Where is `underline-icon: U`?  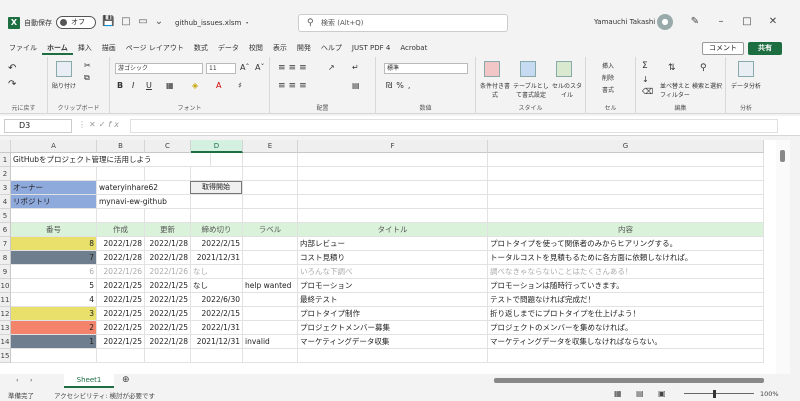
underline-icon: U is located at coordinates (149, 85).